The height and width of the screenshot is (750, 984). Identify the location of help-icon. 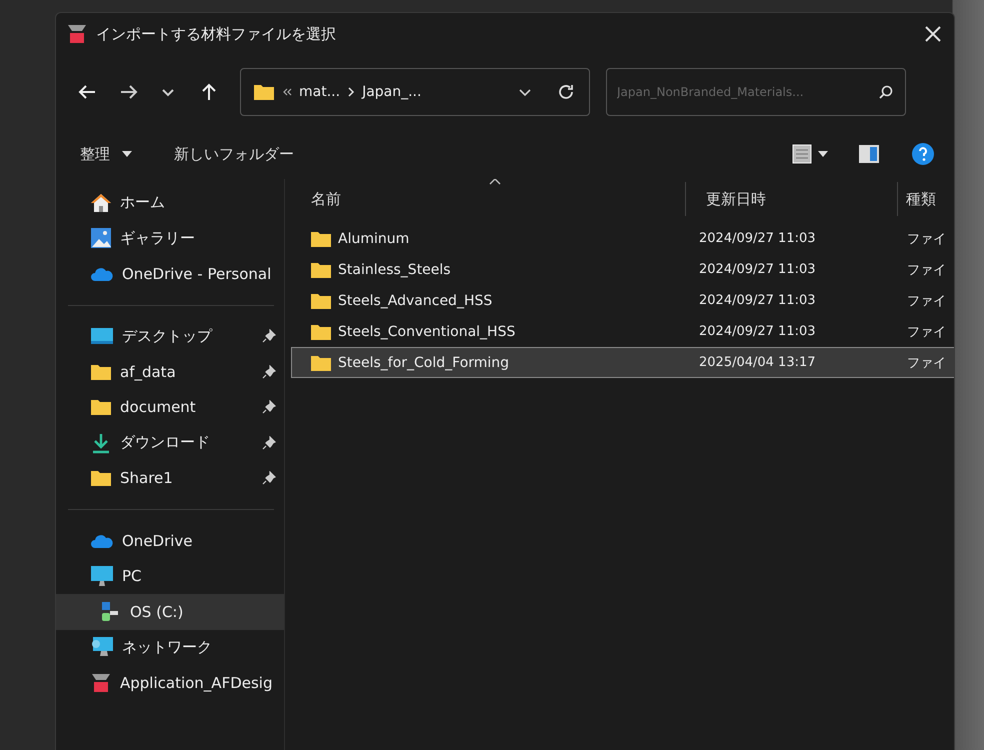
(923, 154).